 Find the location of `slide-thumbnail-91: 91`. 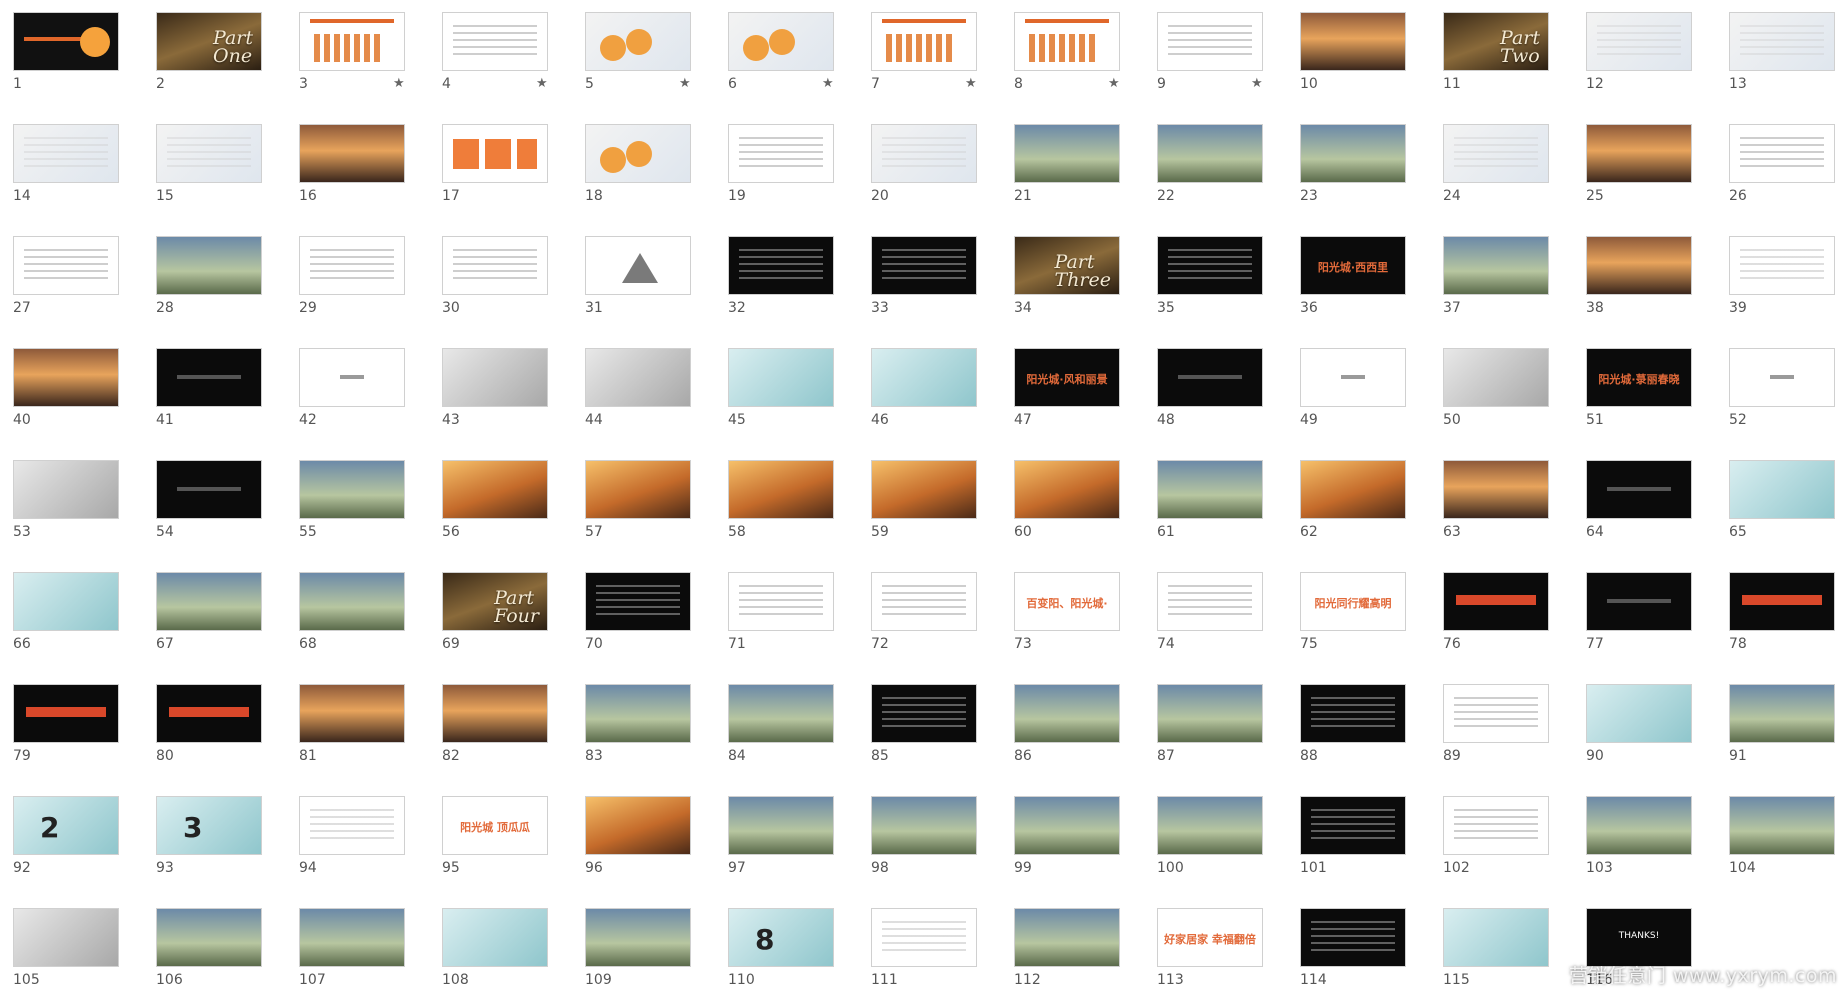

slide-thumbnail-91: 91 is located at coordinates (1780, 722).